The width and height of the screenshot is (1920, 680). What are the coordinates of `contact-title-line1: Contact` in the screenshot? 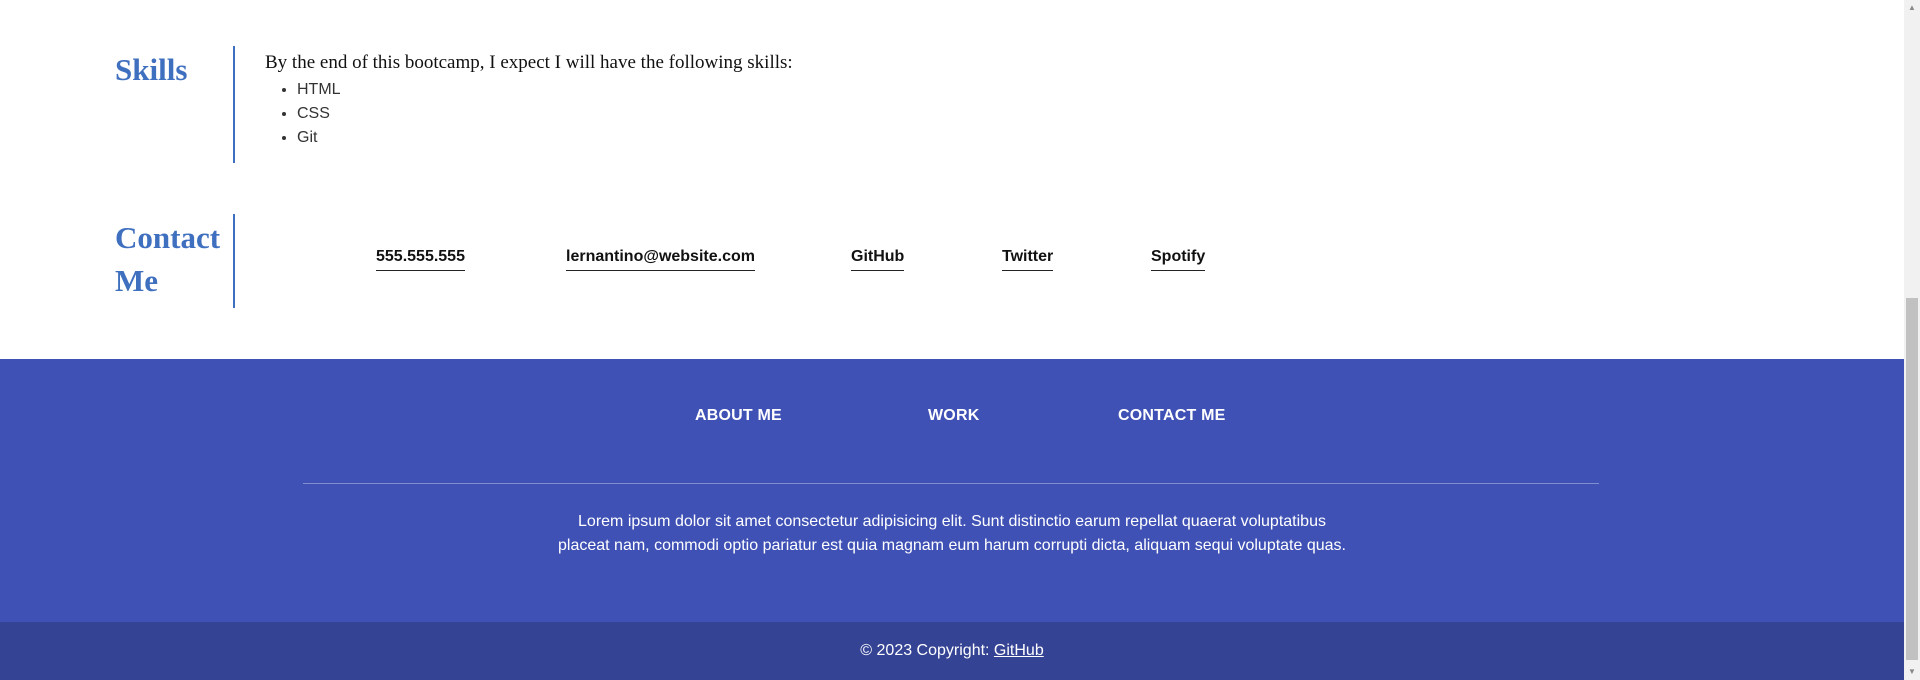 It's located at (168, 237).